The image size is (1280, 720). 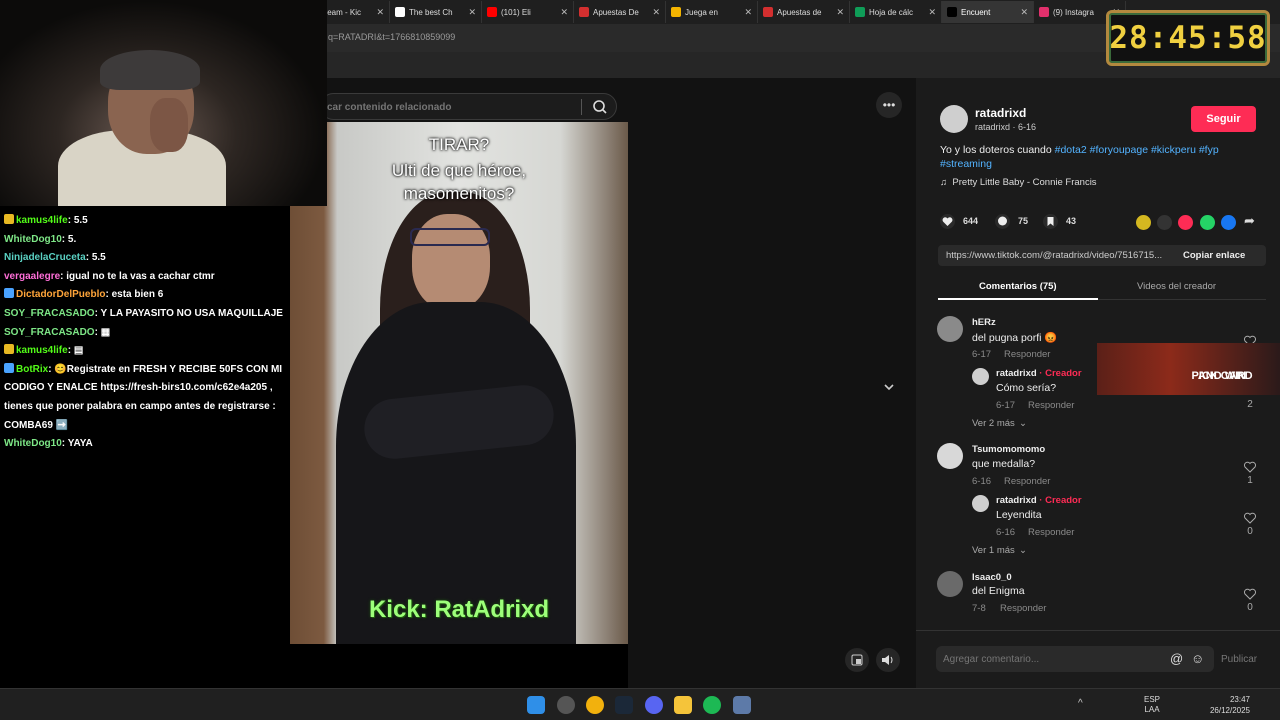 I want to click on comment-username: Tsumomomomo, so click(x=1008, y=449).